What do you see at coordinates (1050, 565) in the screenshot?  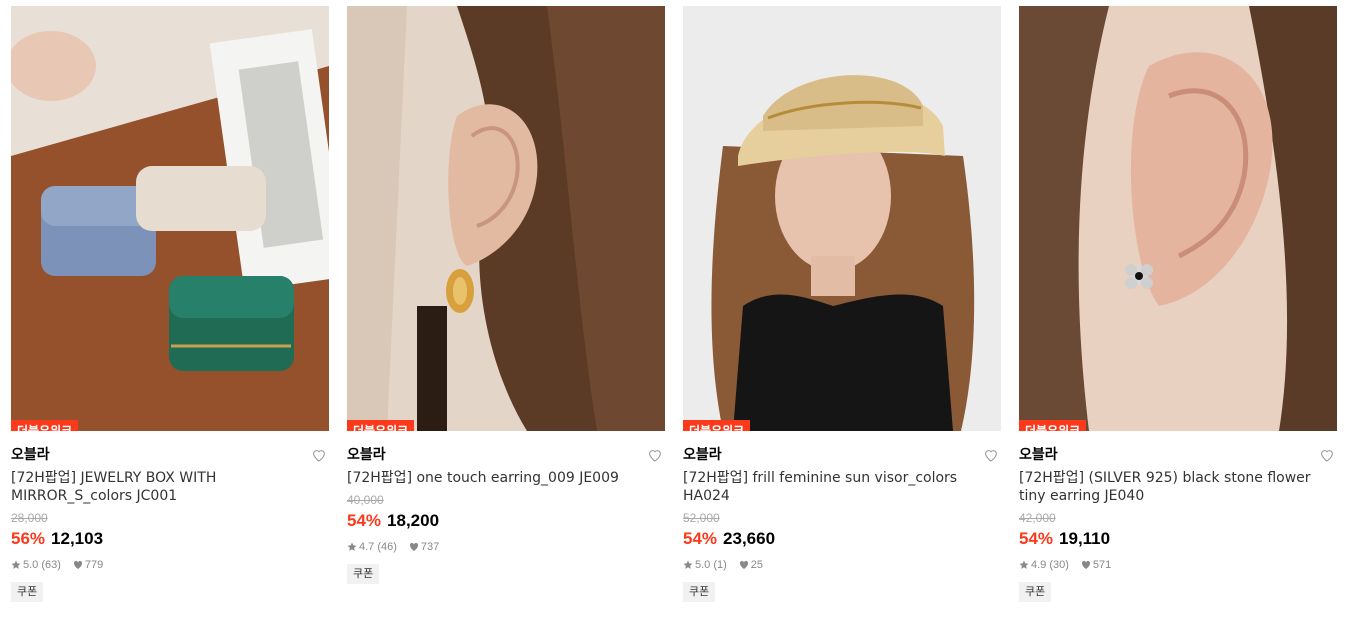 I see `rating-text: 4.9 (30)` at bounding box center [1050, 565].